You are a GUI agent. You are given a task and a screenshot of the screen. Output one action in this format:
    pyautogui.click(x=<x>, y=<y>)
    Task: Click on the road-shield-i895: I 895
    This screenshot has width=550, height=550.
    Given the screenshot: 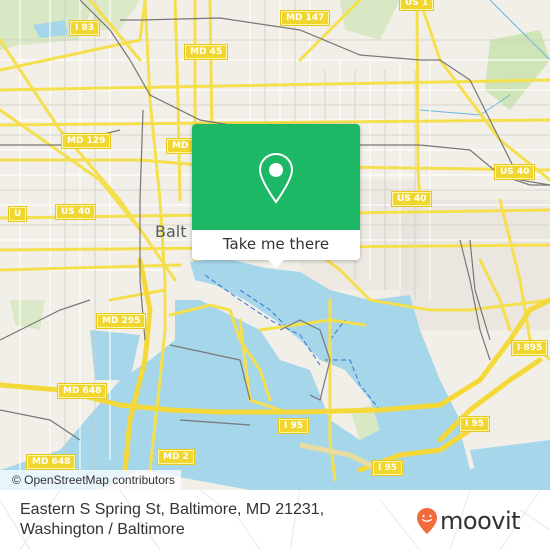 What is the action you would take?
    pyautogui.click(x=530, y=348)
    